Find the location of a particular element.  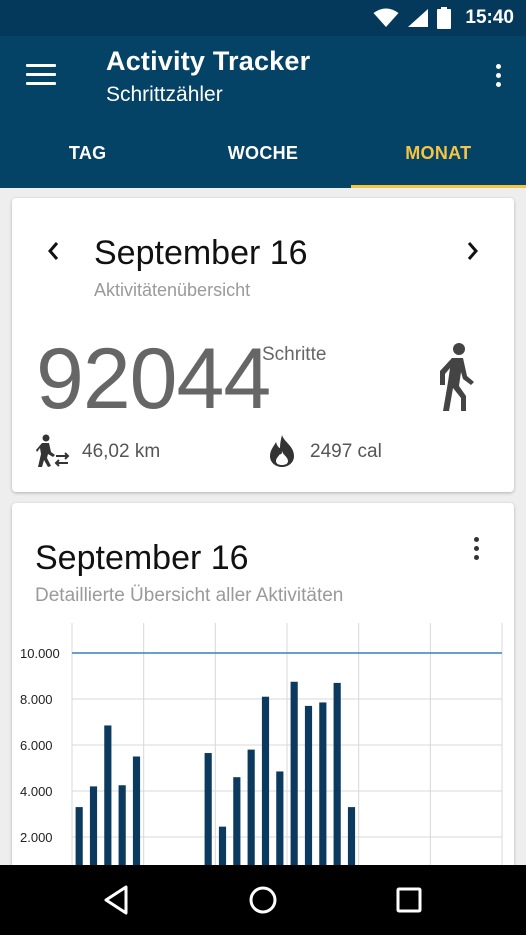

y-tick-label: 10.000 is located at coordinates (40, 653).